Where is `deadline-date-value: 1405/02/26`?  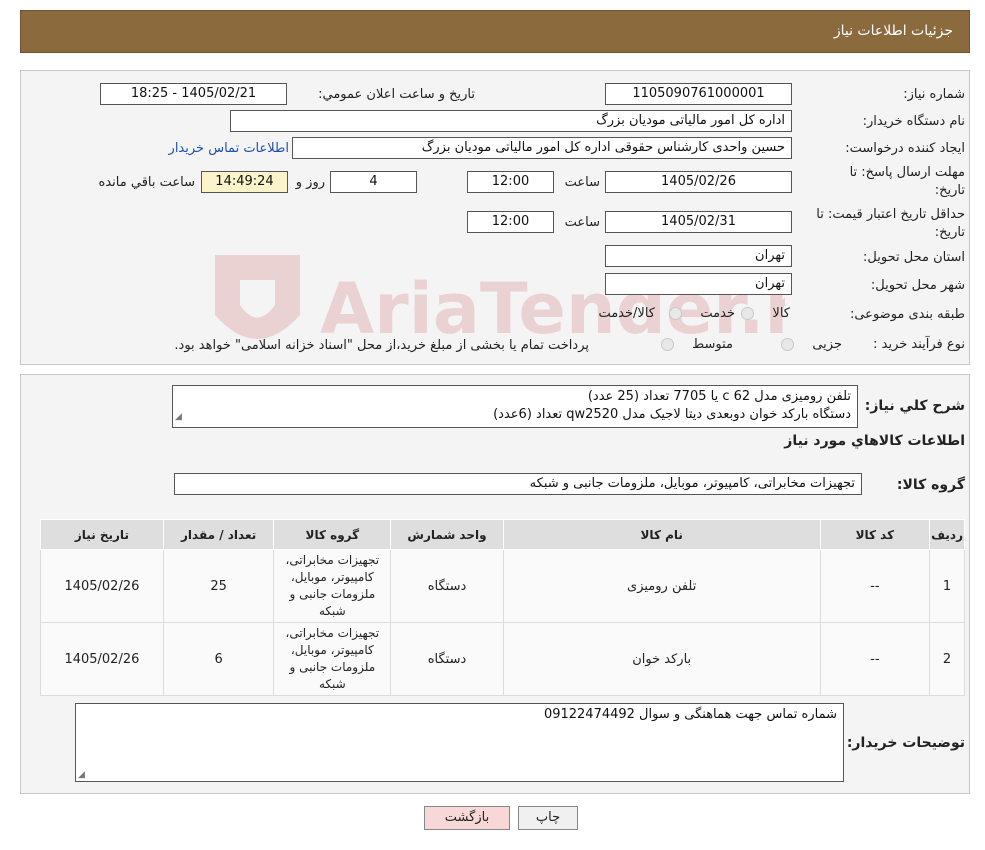
deadline-date-value: 1405/02/26 is located at coordinates (698, 182).